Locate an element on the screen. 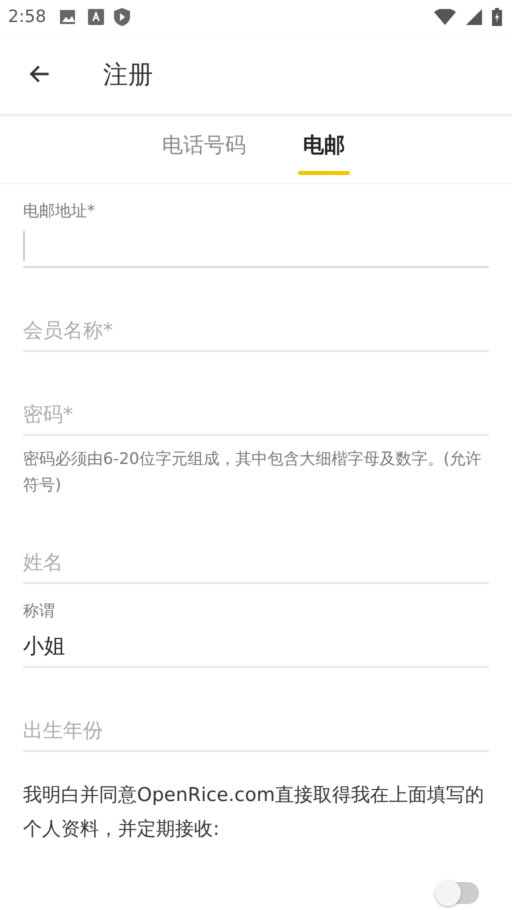 This screenshot has width=512, height=910. text-cursor is located at coordinates (24, 246).